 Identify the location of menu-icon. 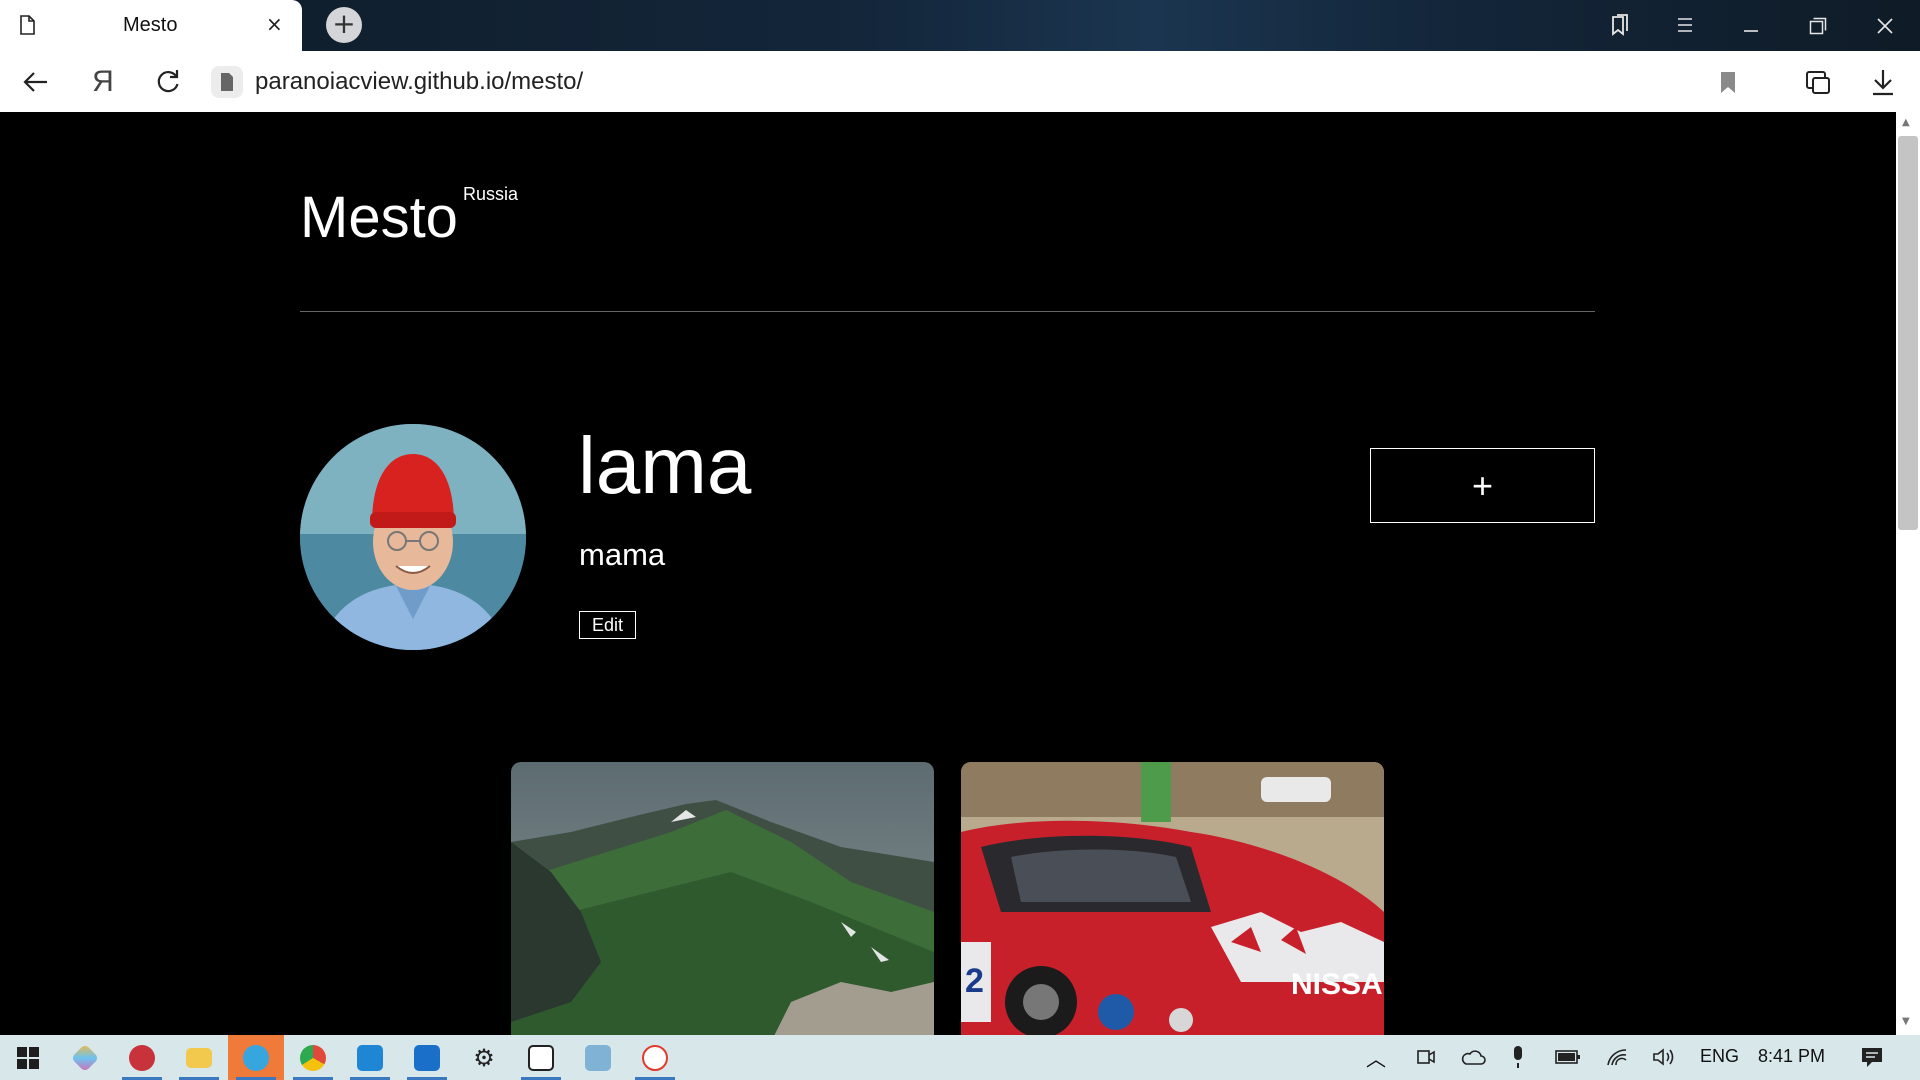
(1685, 25).